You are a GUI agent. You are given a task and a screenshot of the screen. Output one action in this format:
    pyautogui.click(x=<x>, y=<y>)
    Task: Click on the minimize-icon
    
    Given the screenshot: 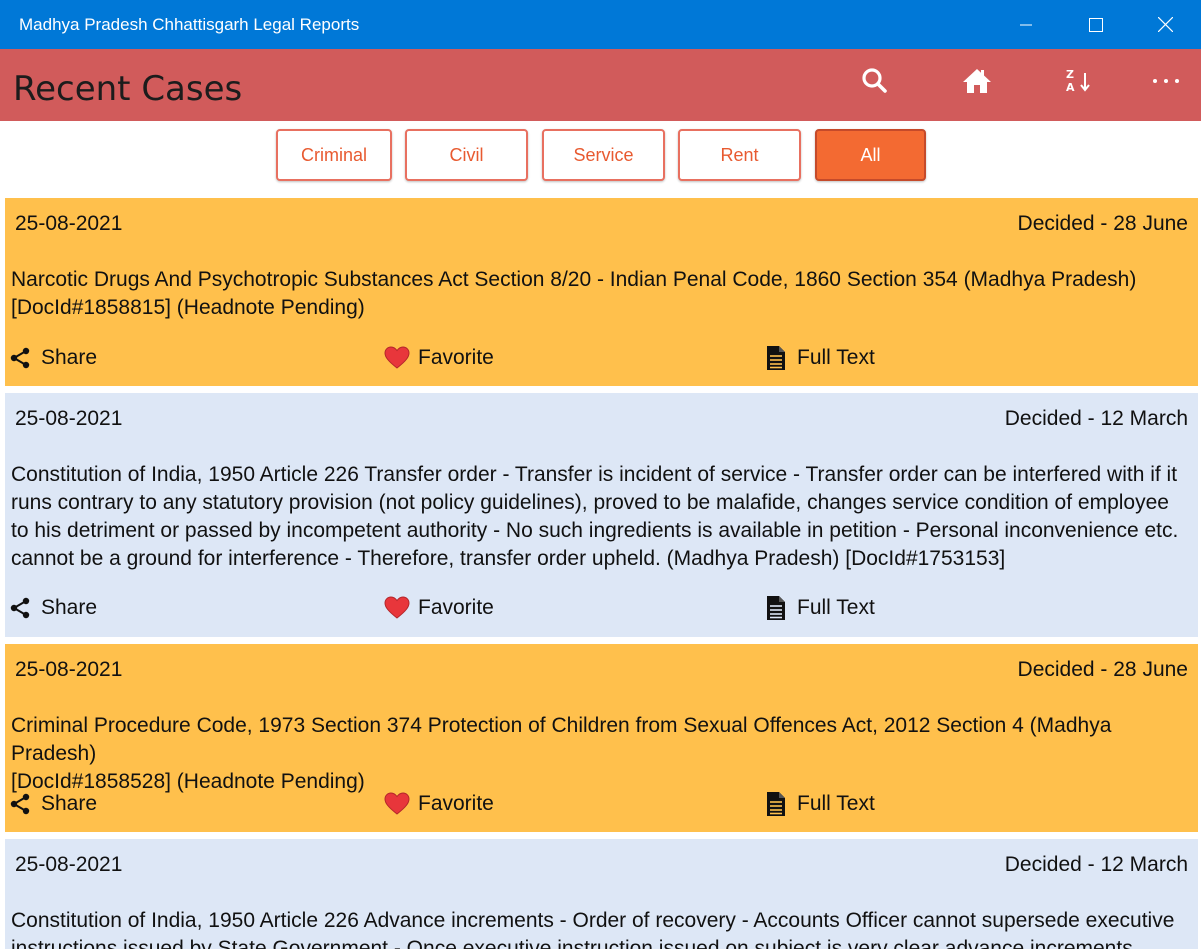 What is the action you would take?
    pyautogui.click(x=1026, y=24)
    